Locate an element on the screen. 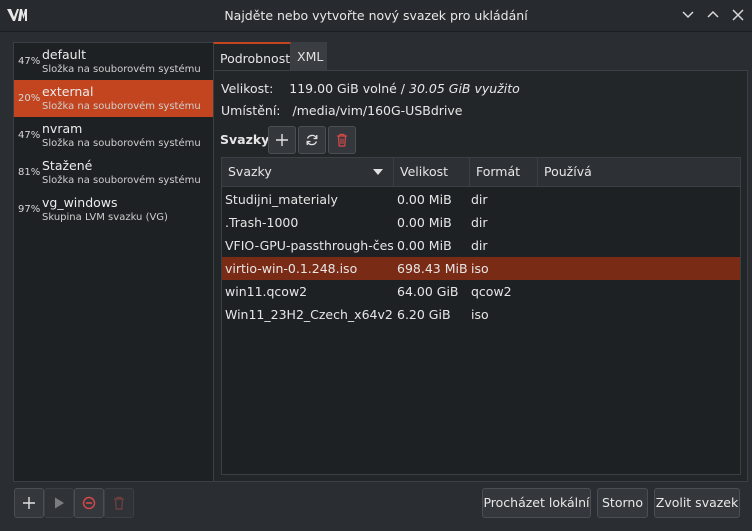 Image resolution: width=752 pixels, height=531 pixels. tab-xml: XML is located at coordinates (309, 56).